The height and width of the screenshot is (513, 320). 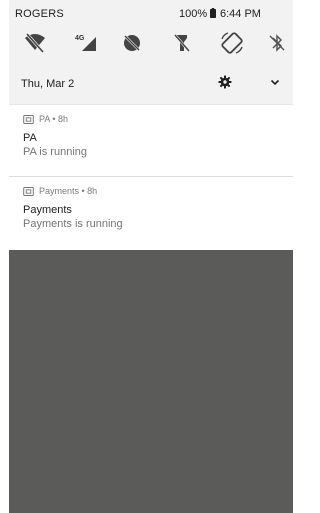 I want to click on notification-header: Payments • 8h, so click(x=60, y=191).